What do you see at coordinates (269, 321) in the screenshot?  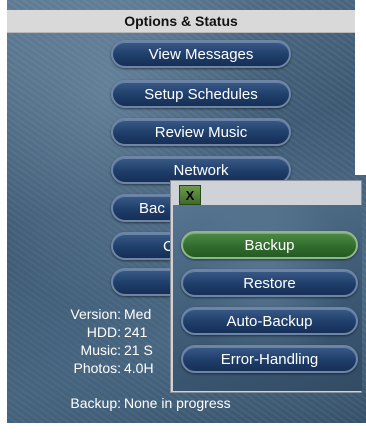 I see `auto-backup-button: Auto-Backup` at bounding box center [269, 321].